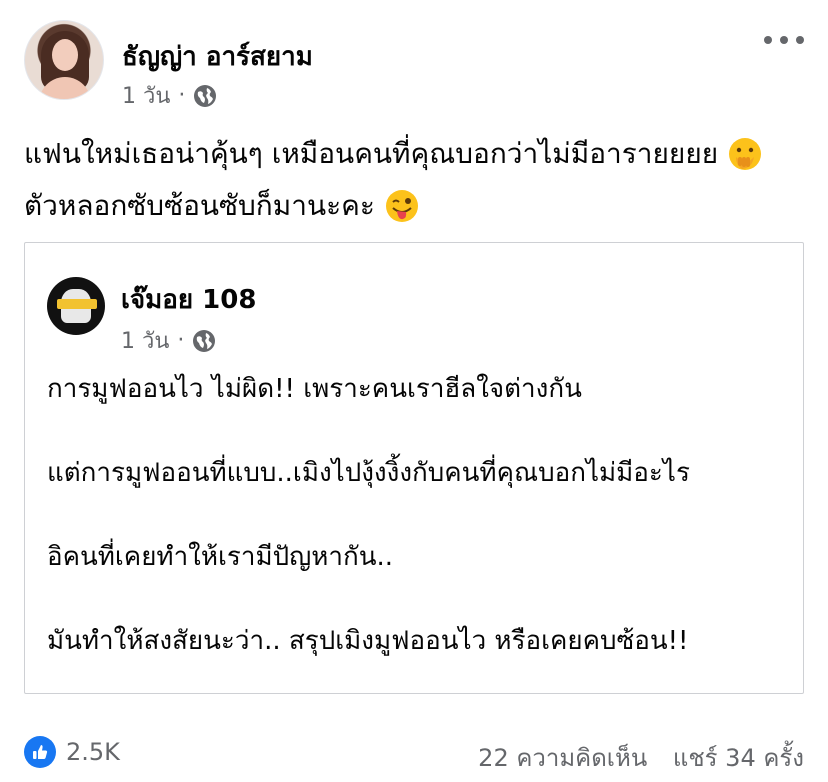 The image size is (828, 782). Describe the element at coordinates (419, 65) in the screenshot. I see `post-header: ธัญญ่า อาร์สยาม 1 วัน ·` at that location.